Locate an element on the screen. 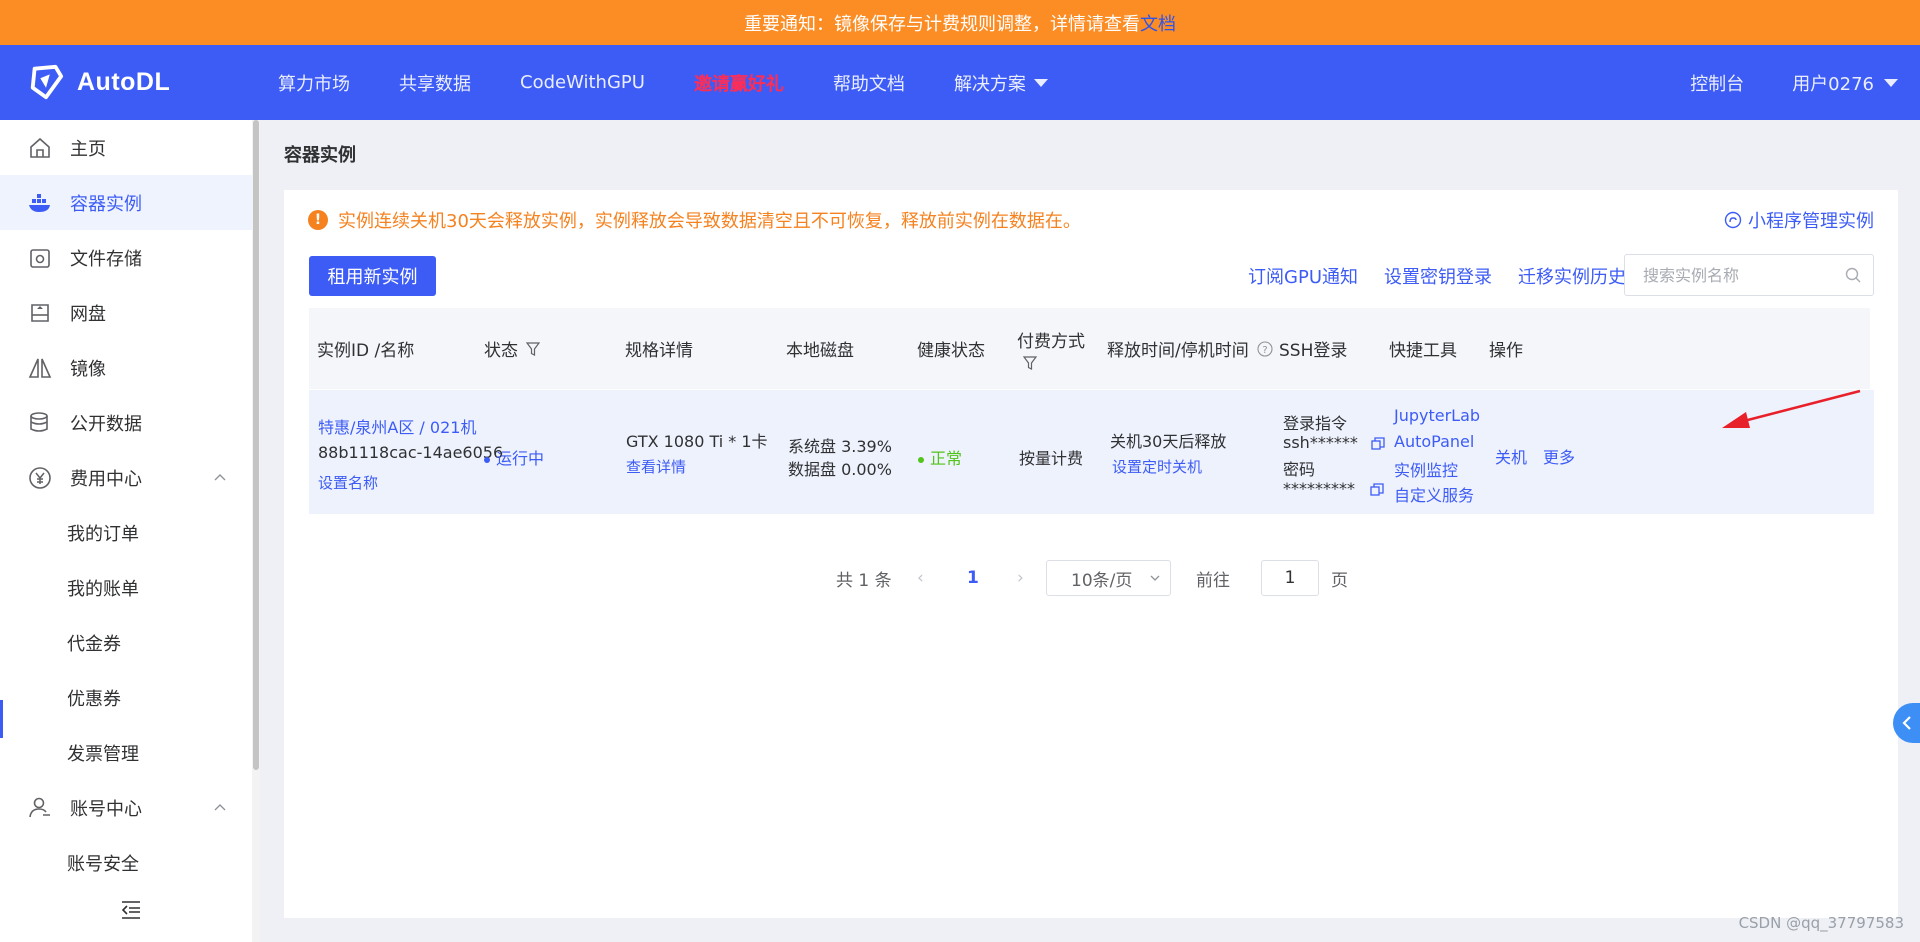 The image size is (1920, 942). page-title: 容器实例 is located at coordinates (320, 155).